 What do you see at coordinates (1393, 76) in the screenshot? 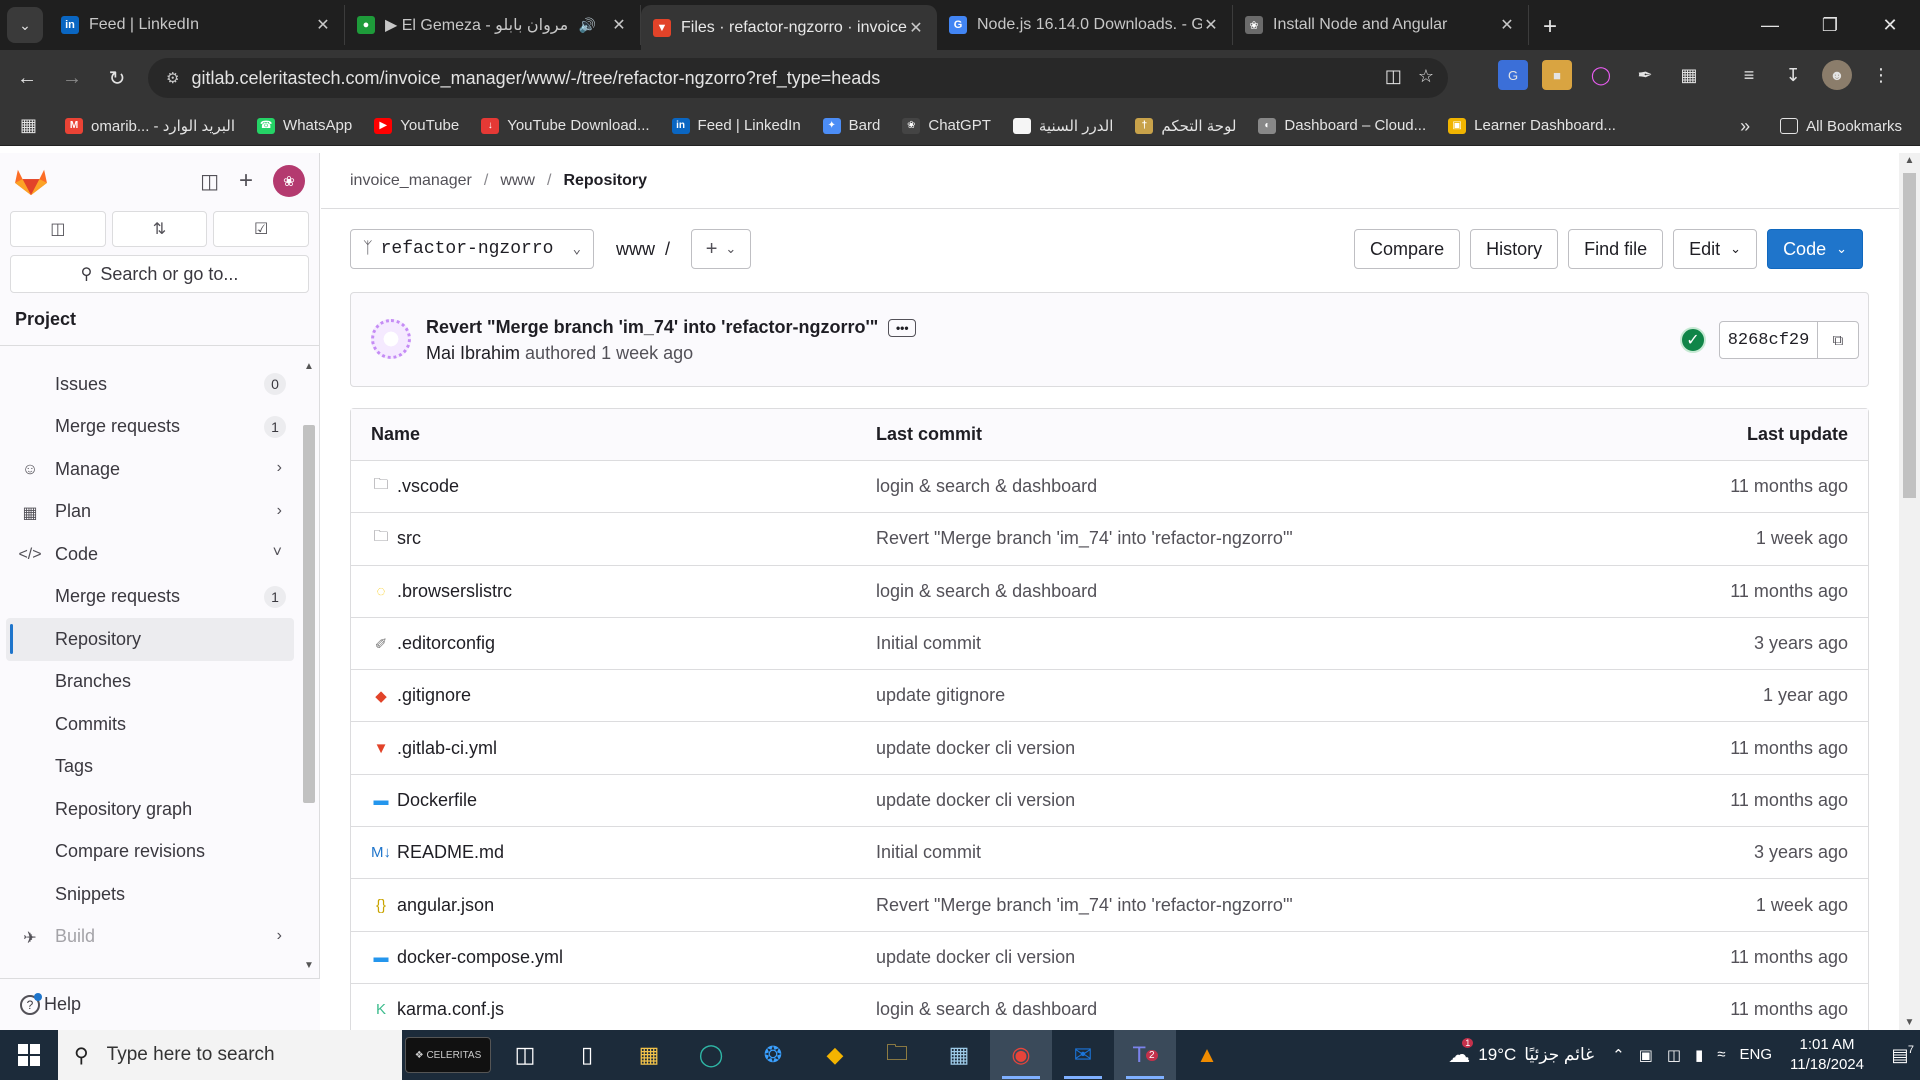
I see `install-app-icon: ◫` at bounding box center [1393, 76].